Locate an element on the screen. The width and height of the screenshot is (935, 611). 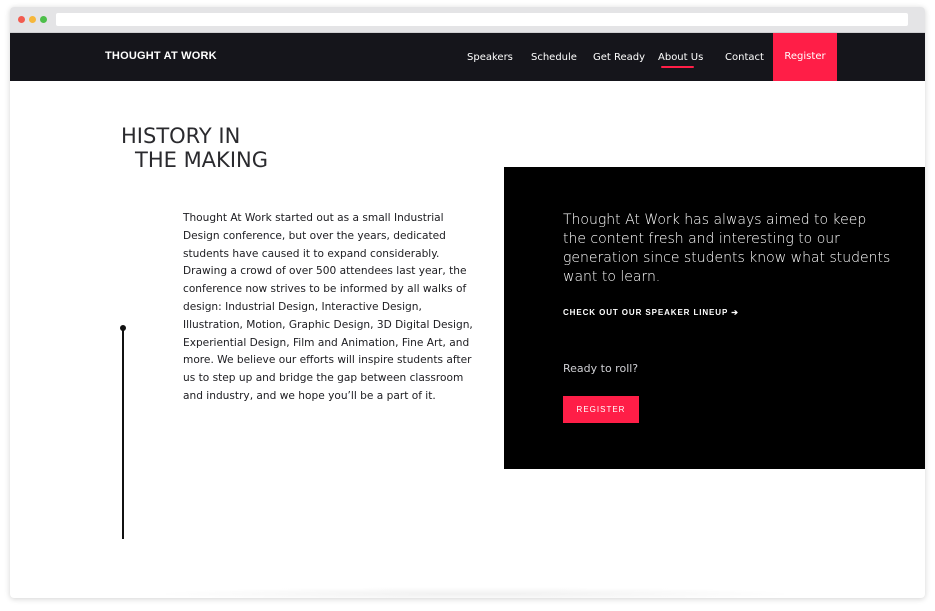
site-logo: THOUGHT AT WORK is located at coordinates (161, 56).